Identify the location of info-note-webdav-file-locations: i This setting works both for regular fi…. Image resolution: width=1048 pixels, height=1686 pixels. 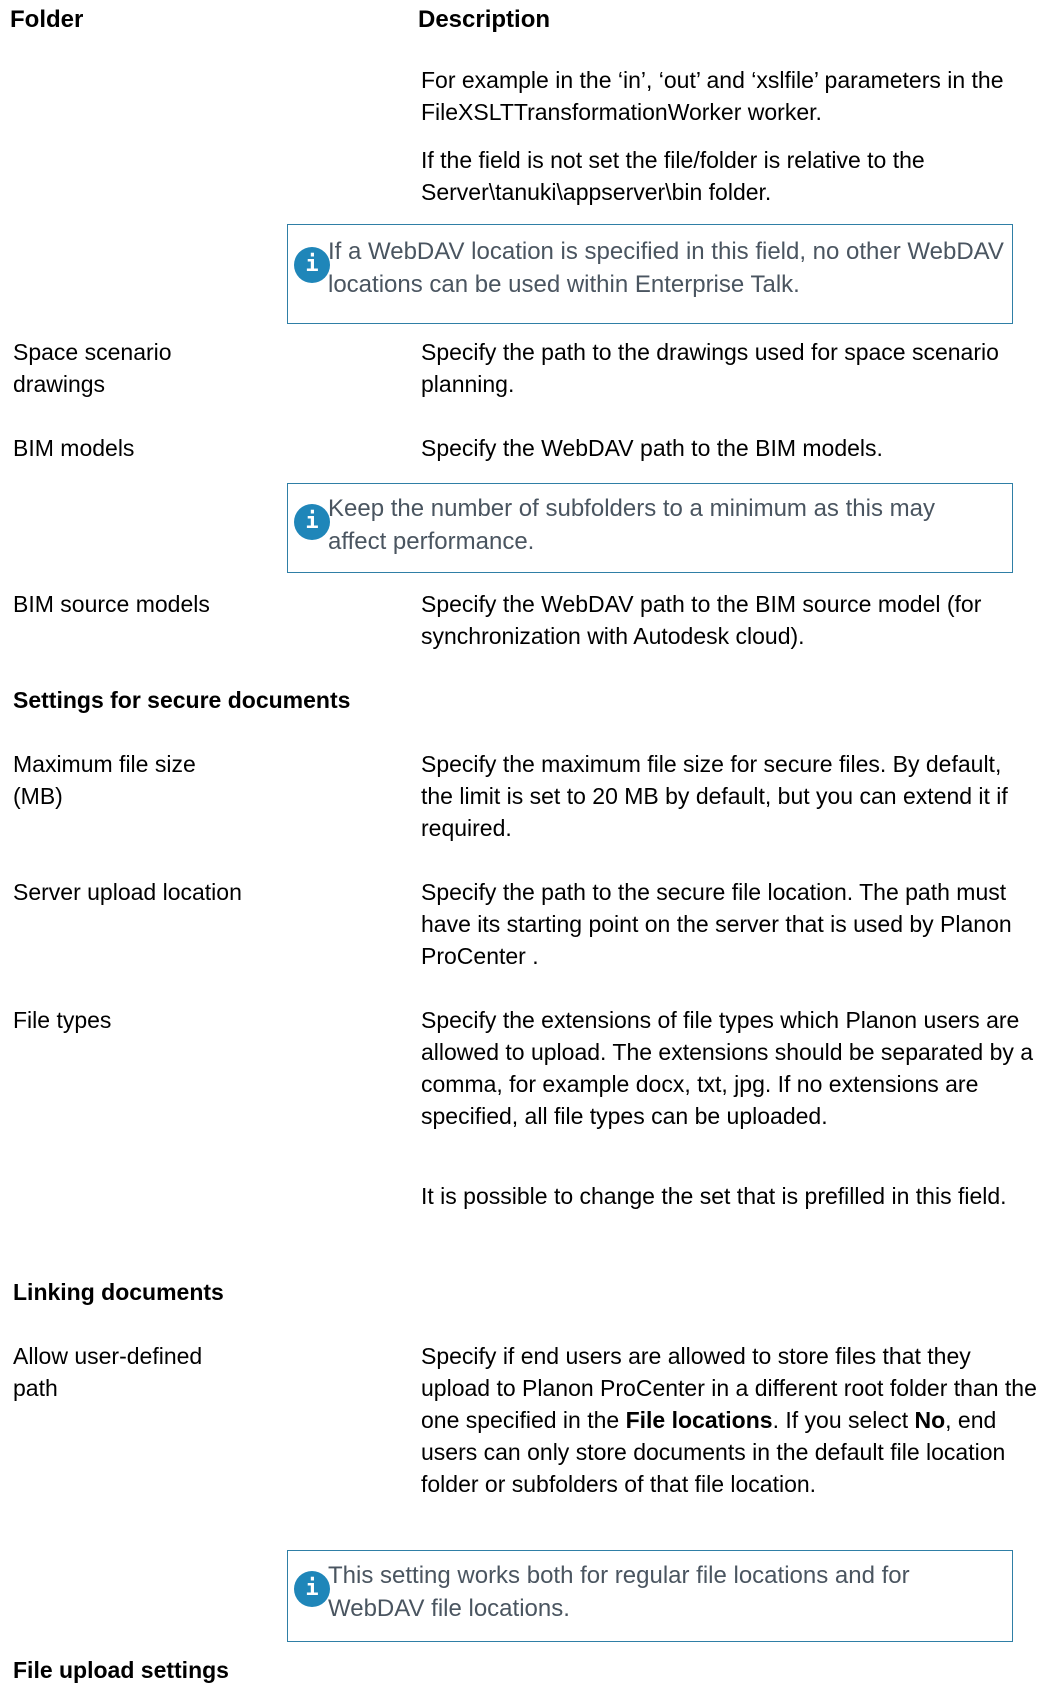
(650, 1596).